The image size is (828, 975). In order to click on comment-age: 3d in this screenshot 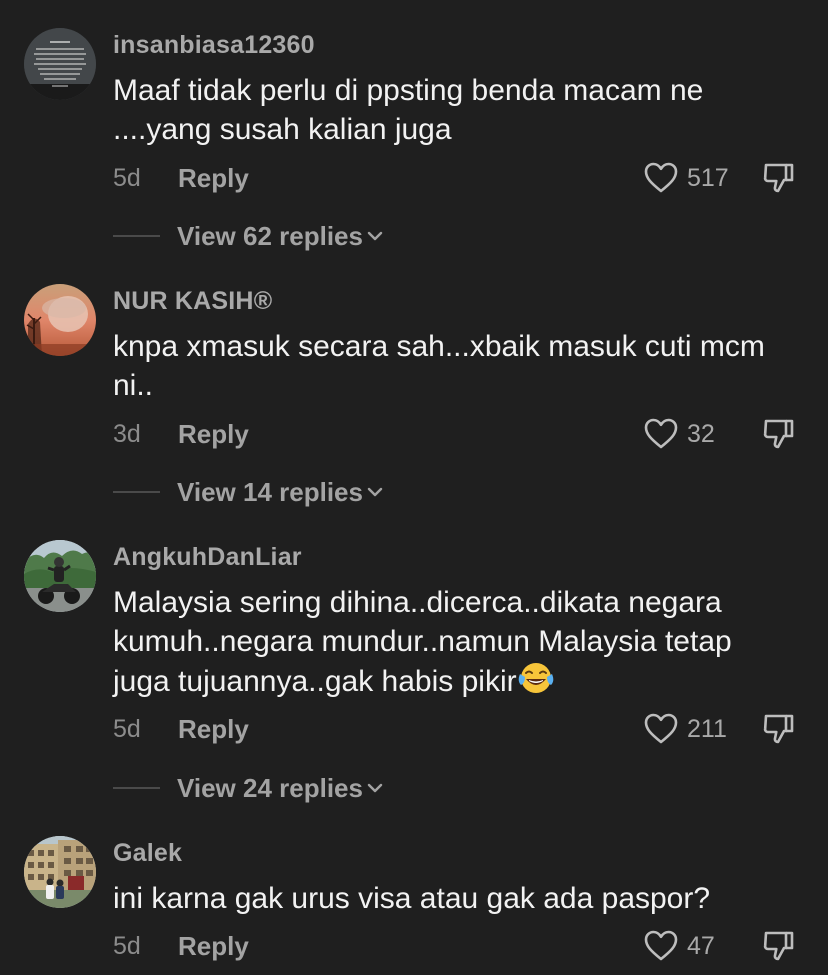, I will do `click(127, 434)`.